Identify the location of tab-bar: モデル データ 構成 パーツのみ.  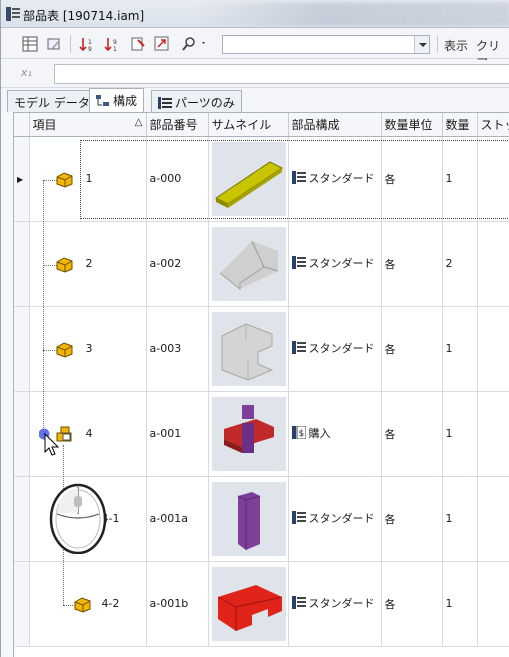
(255, 100).